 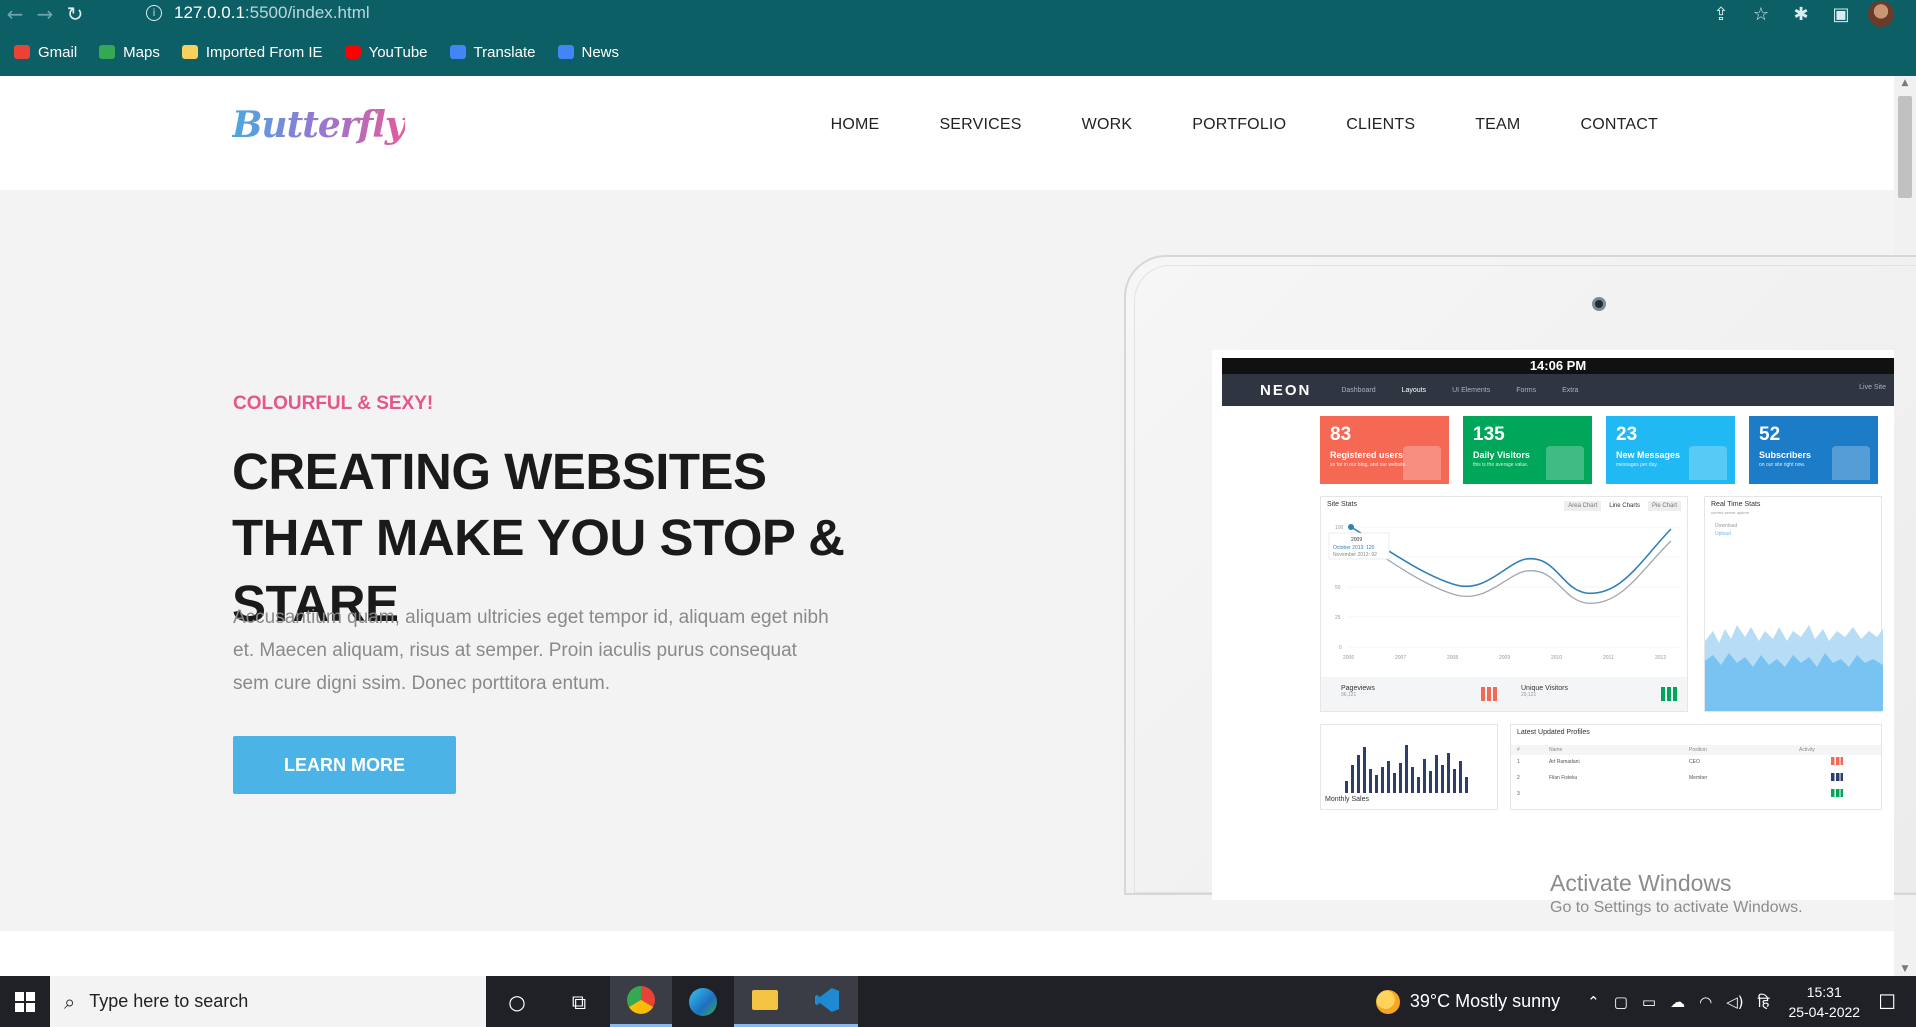 I want to click on folder-icon, so click(x=189, y=52).